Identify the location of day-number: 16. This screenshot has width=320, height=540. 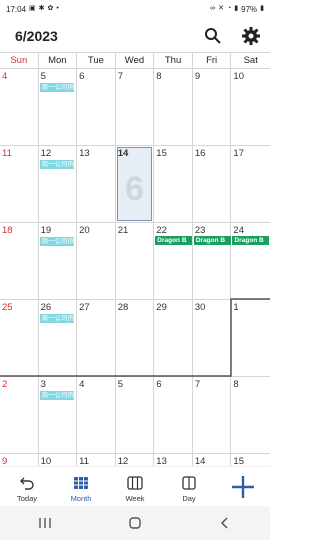
(200, 153).